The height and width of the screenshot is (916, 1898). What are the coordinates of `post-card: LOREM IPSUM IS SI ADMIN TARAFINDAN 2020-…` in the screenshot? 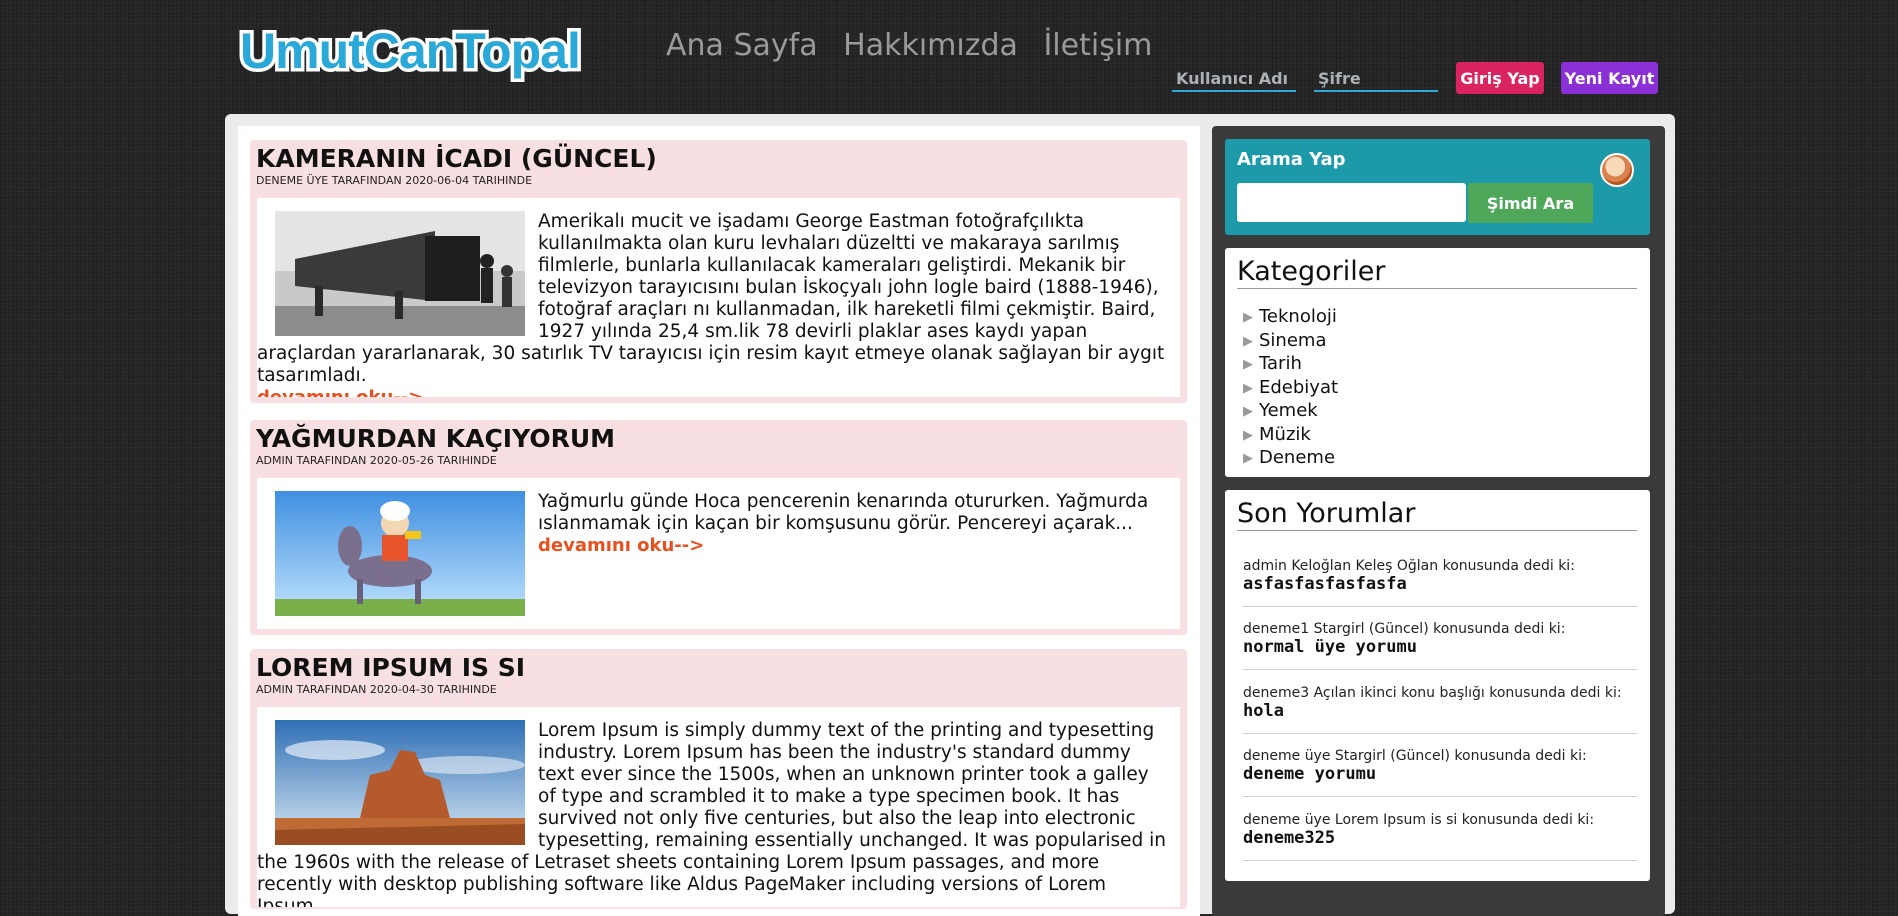 It's located at (718, 779).